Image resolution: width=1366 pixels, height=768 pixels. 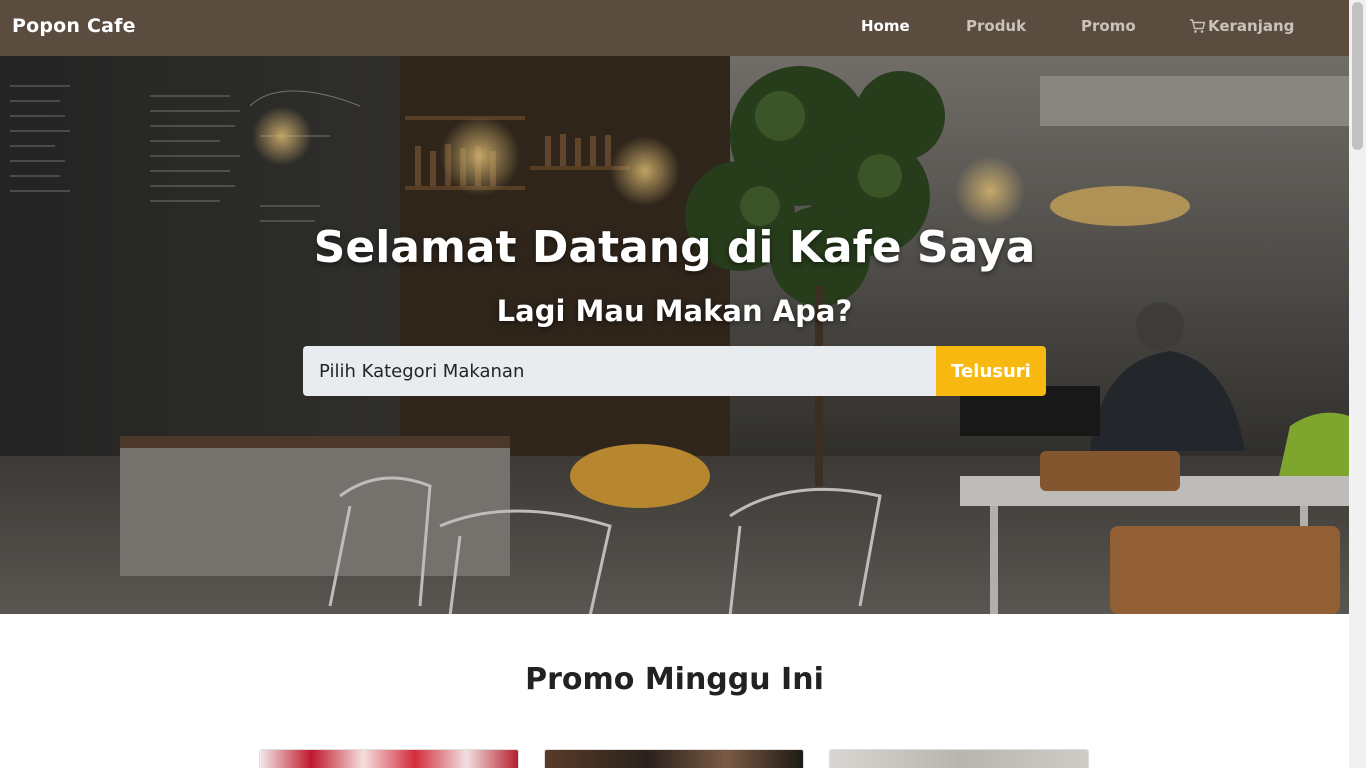 What do you see at coordinates (1108, 26) in the screenshot?
I see `nav-promo-link: Promo` at bounding box center [1108, 26].